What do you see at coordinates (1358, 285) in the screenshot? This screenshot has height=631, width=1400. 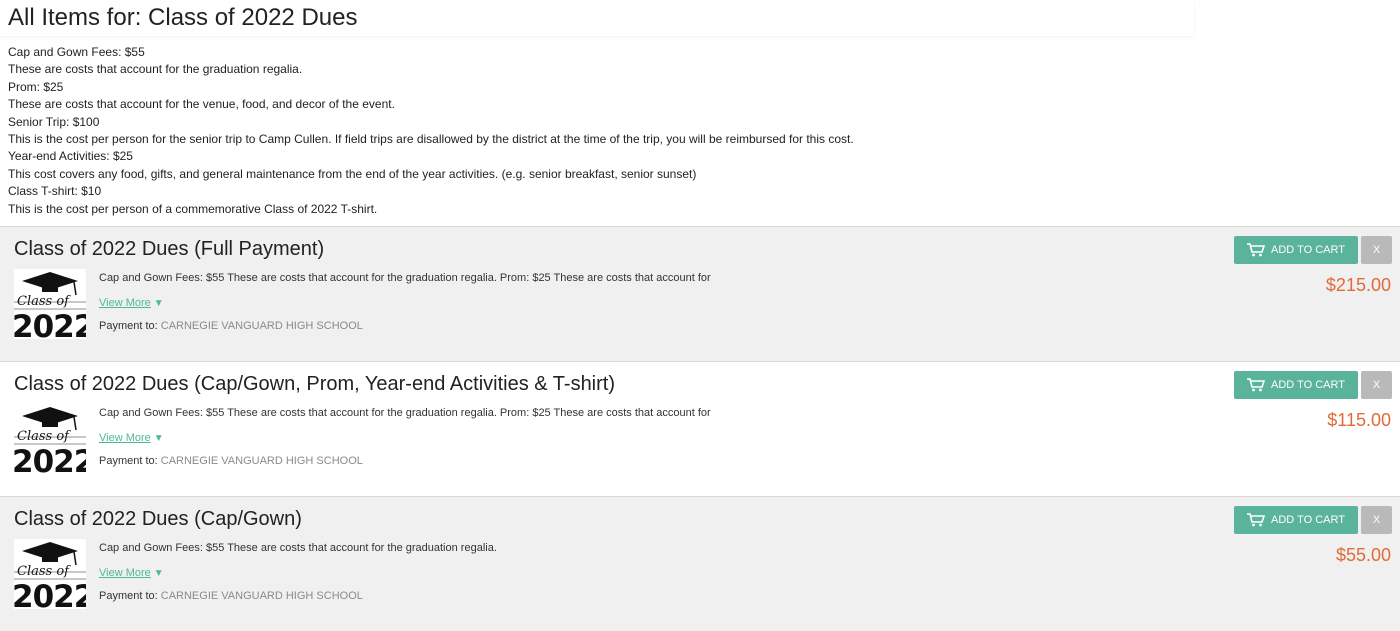 I see `item-price: $215.00` at bounding box center [1358, 285].